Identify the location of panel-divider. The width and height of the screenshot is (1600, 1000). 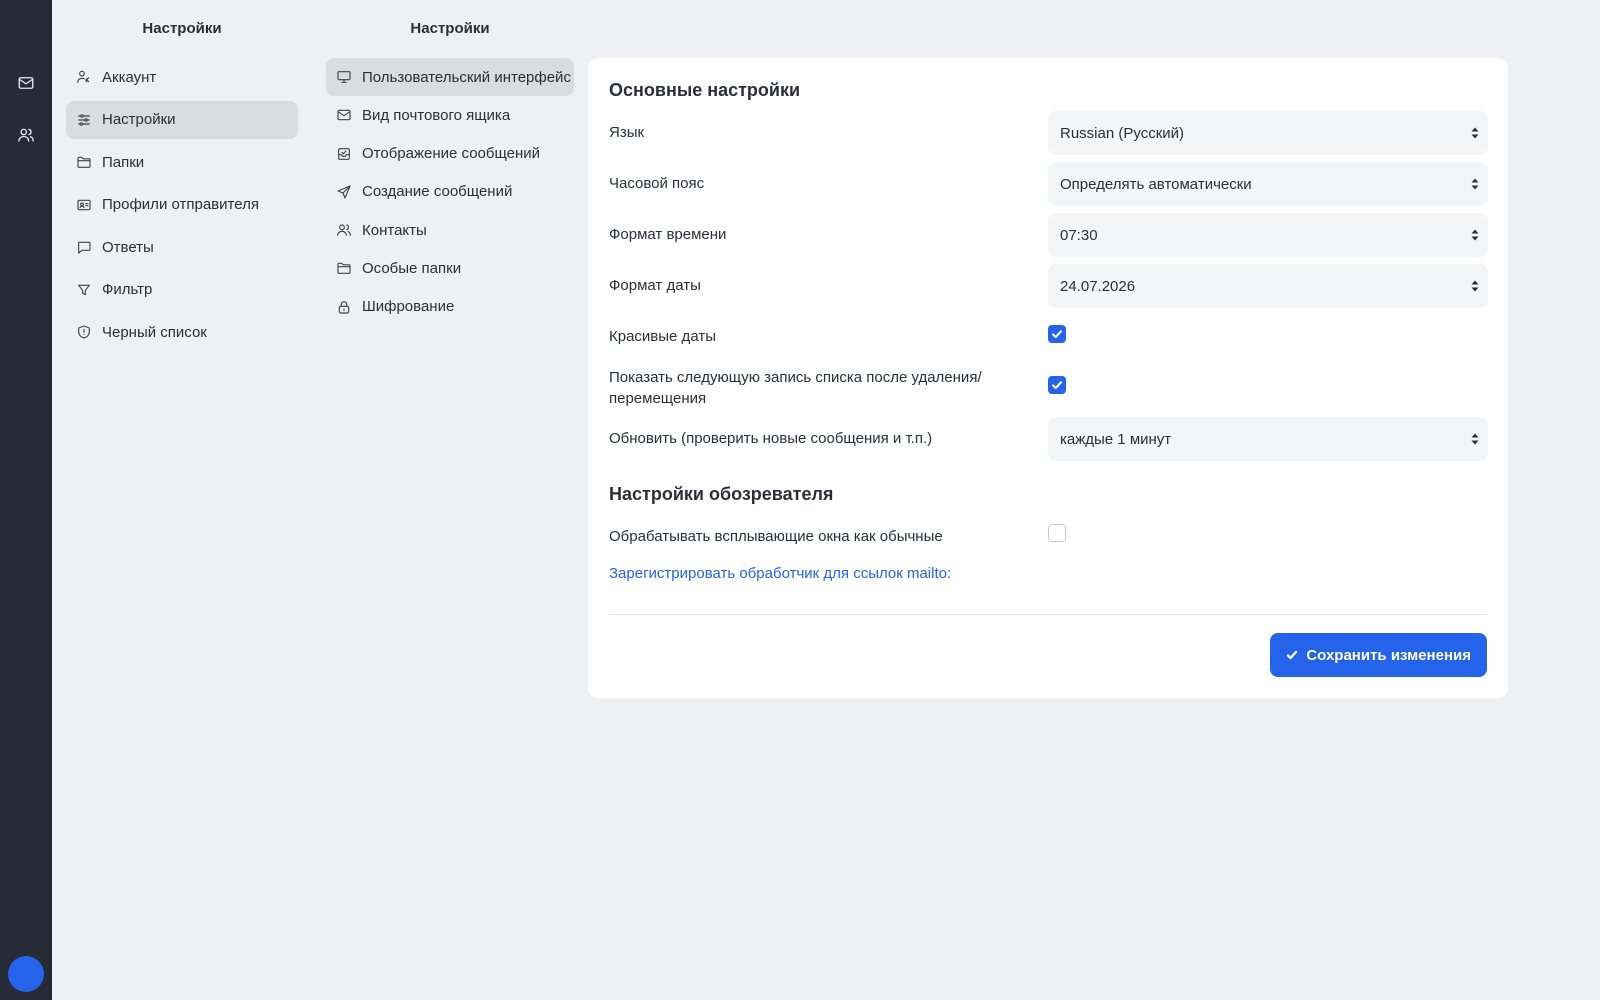
(1048, 614).